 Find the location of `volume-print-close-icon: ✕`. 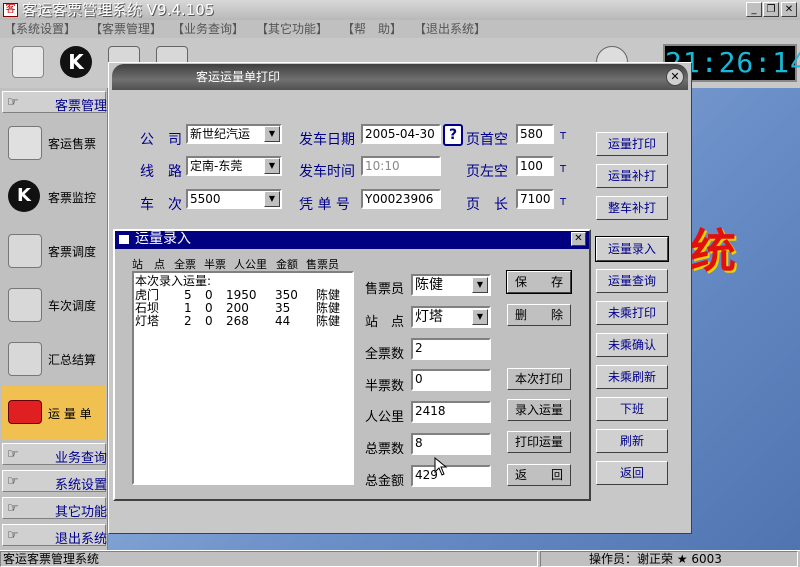

volume-print-close-icon: ✕ is located at coordinates (675, 77).